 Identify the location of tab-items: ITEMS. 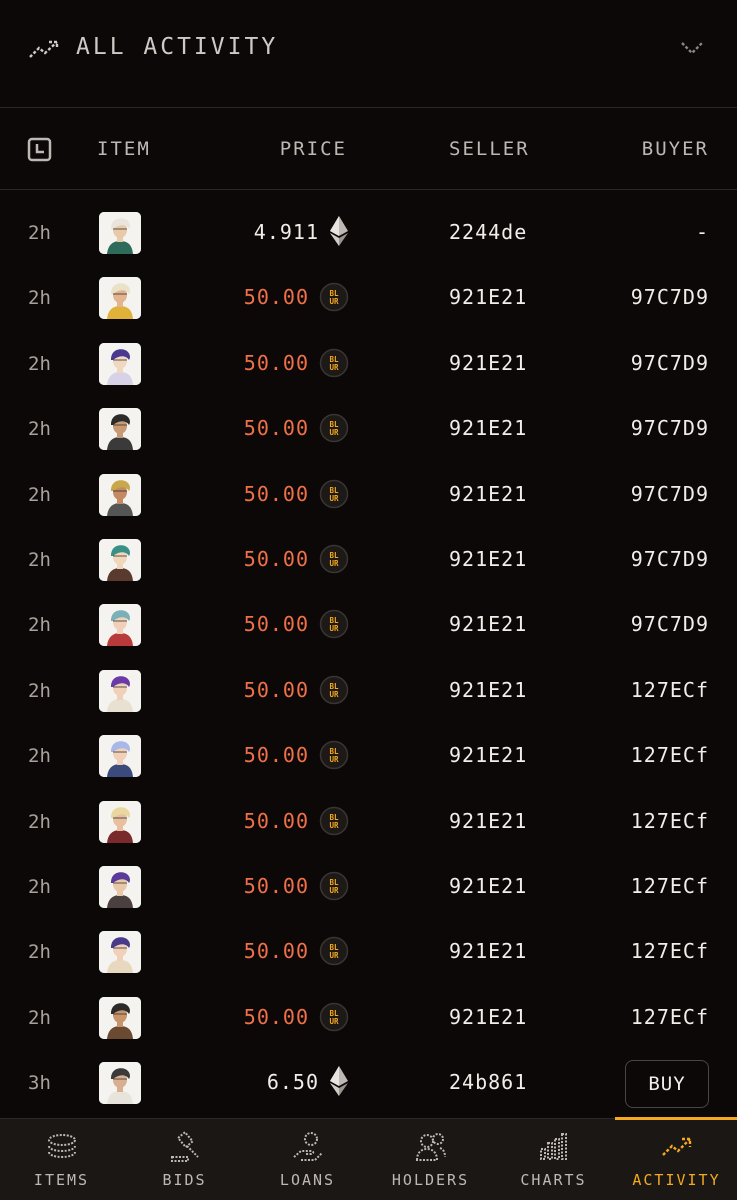
(61, 1159).